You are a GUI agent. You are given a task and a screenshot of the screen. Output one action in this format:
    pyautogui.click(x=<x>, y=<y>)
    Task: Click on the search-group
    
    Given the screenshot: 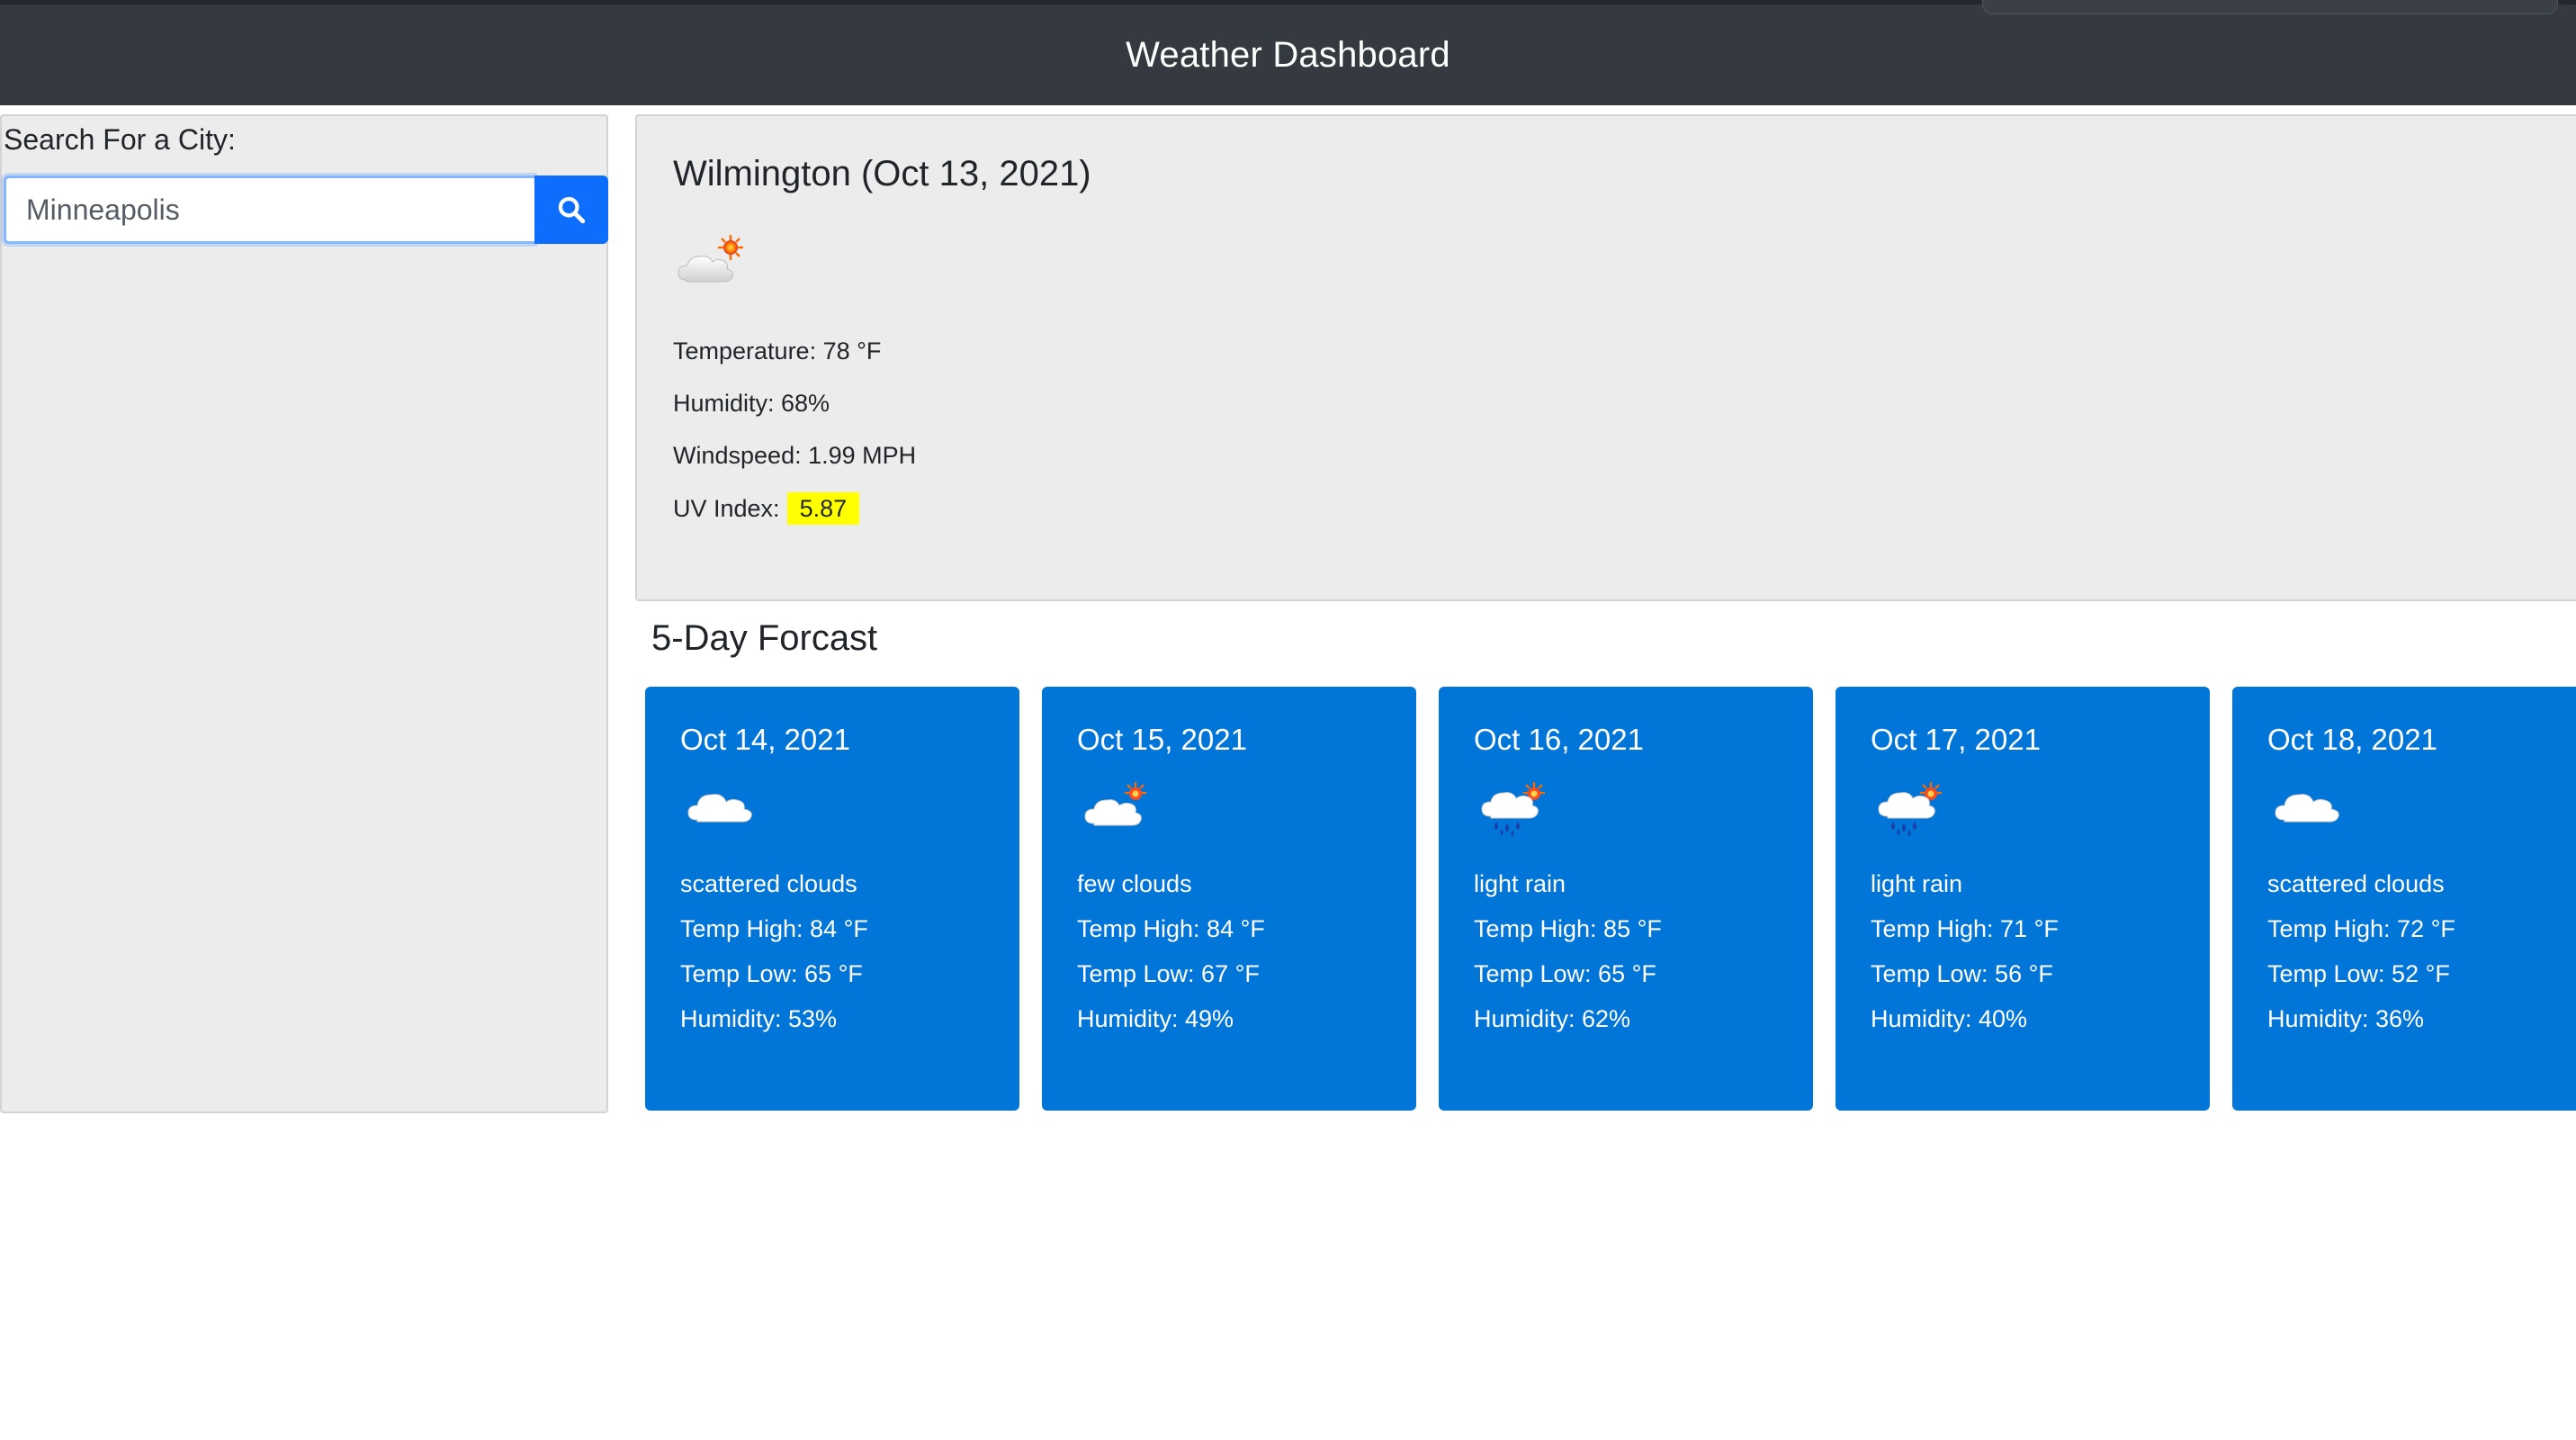 What is the action you would take?
    pyautogui.click(x=306, y=210)
    